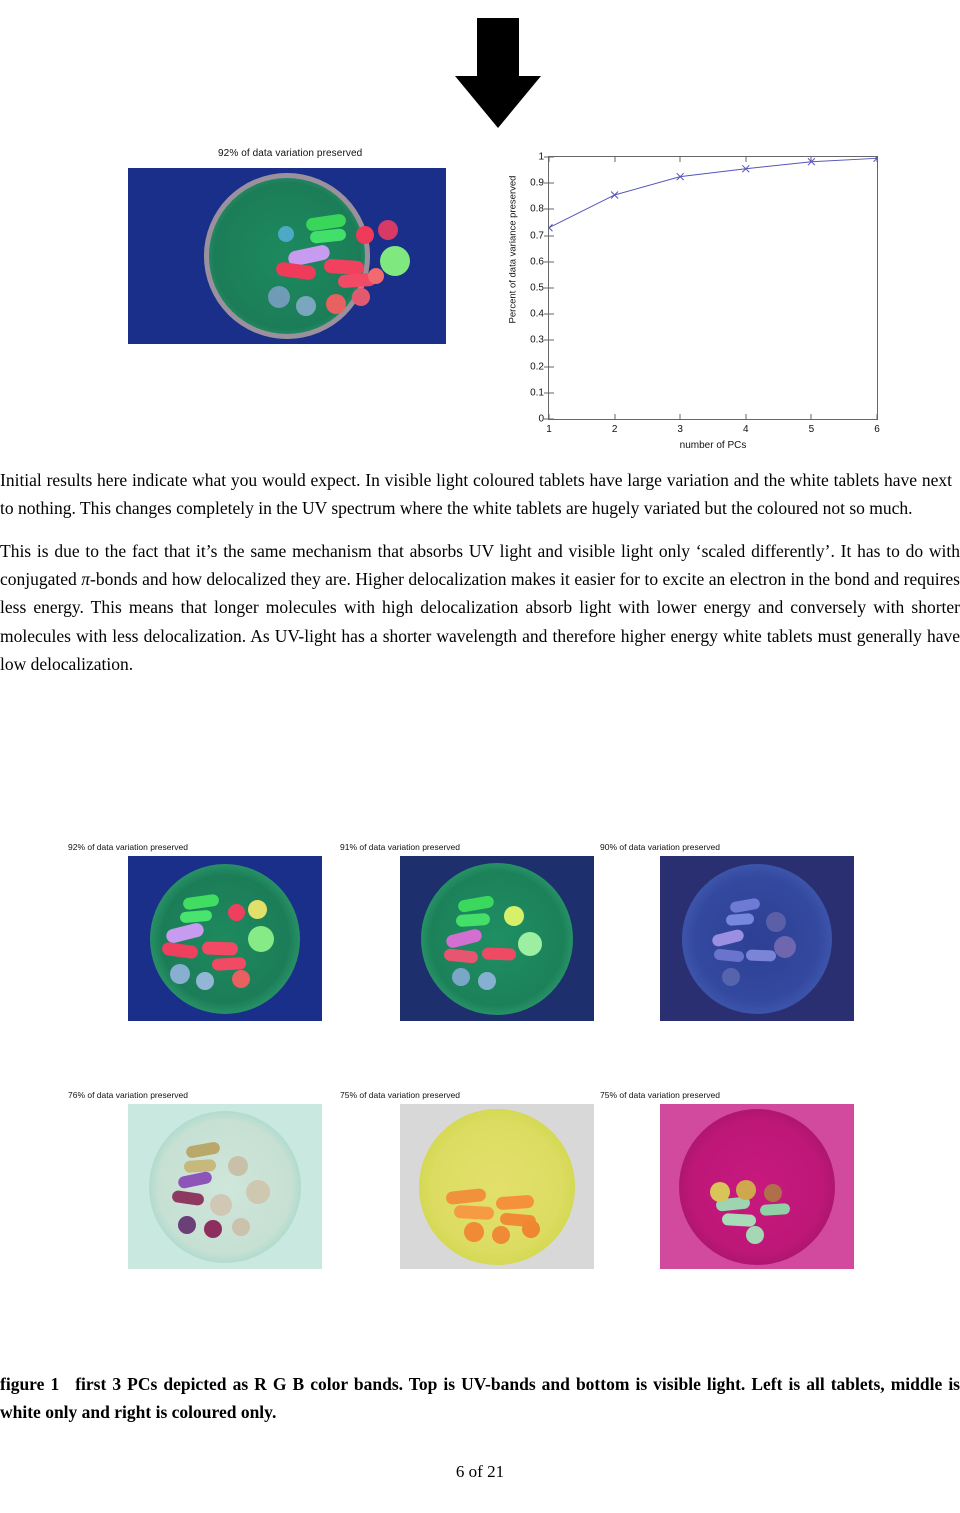  Describe the element at coordinates (498, 48) in the screenshot. I see `arrow-shaft` at that location.